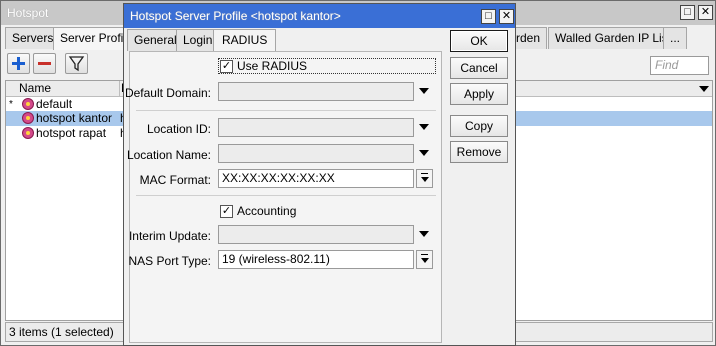 The height and width of the screenshot is (346, 716). What do you see at coordinates (479, 68) in the screenshot?
I see `cancel-button: Cancel` at bounding box center [479, 68].